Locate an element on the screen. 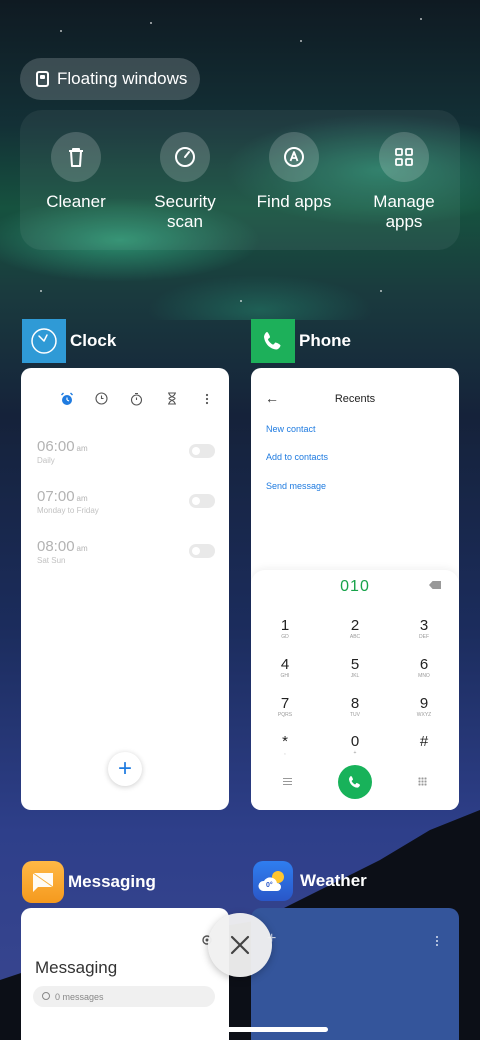 The width and height of the screenshot is (480, 1040). security-label-line1: Security is located at coordinates (185, 201).